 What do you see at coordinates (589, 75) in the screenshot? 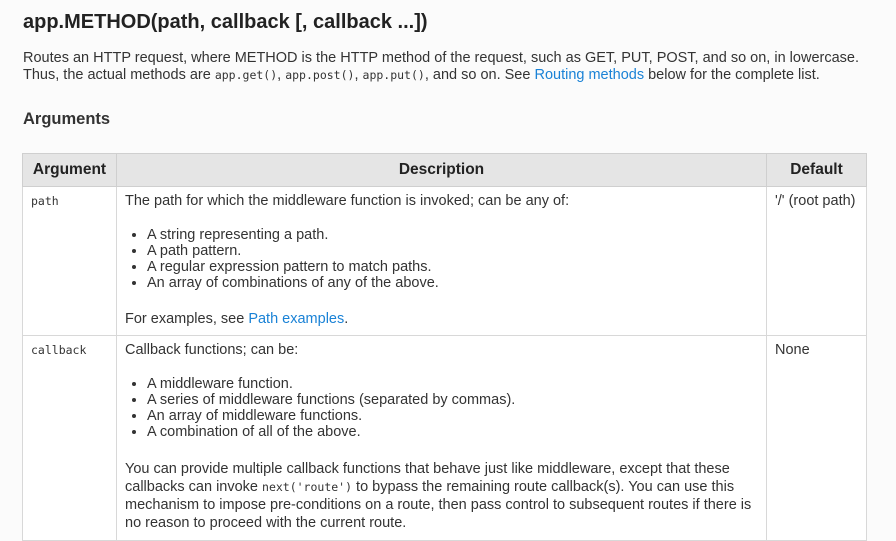
I see `routing-methods-link: Routing methods` at bounding box center [589, 75].